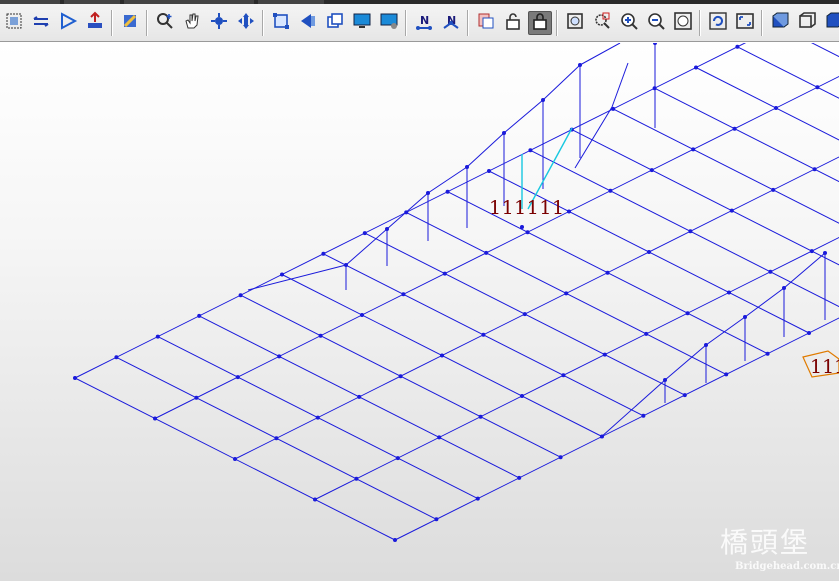  I want to click on select-box-button, so click(281, 23).